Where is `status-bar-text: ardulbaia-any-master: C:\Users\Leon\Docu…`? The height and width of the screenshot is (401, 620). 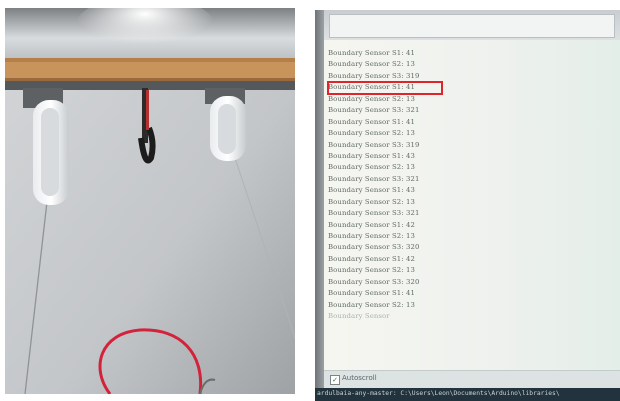 status-bar-text: ardulbaia-any-master: C:\Users\Leon\Docu… is located at coordinates (438, 393).